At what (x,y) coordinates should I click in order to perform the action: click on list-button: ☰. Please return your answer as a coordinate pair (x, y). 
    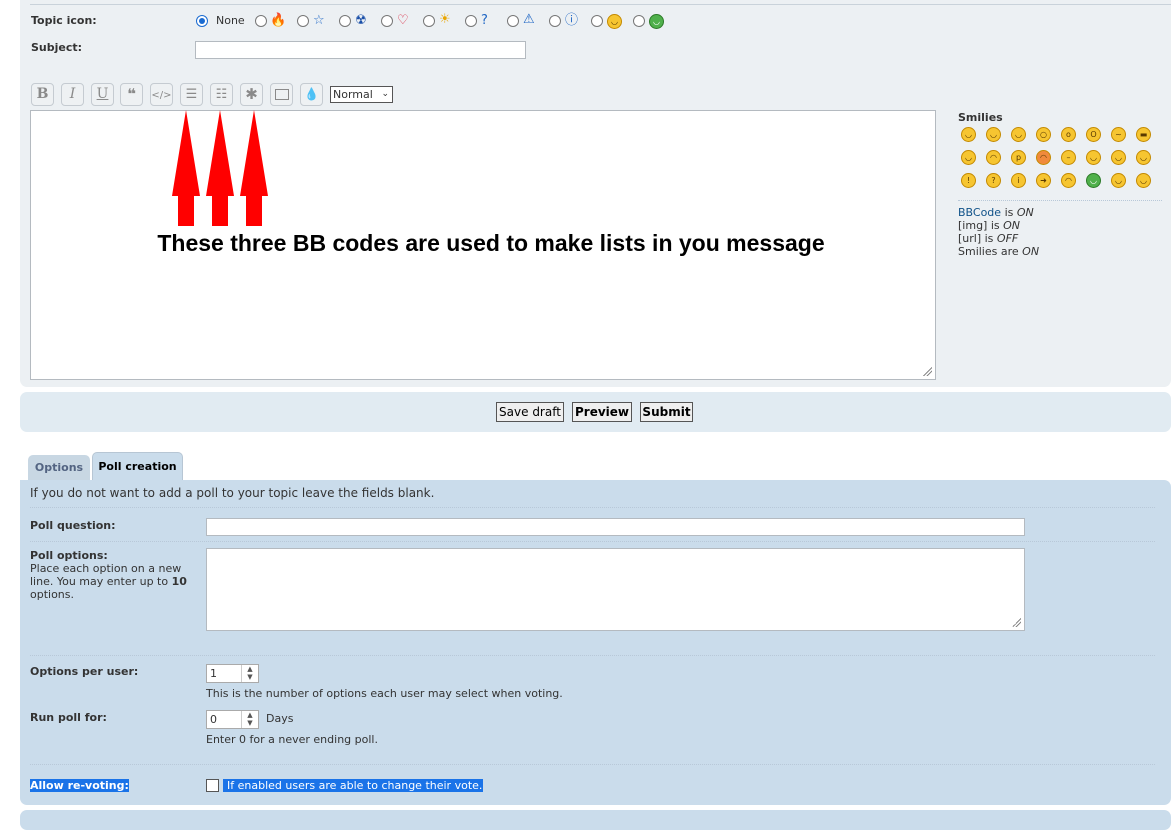
    Looking at the image, I should click on (191, 94).